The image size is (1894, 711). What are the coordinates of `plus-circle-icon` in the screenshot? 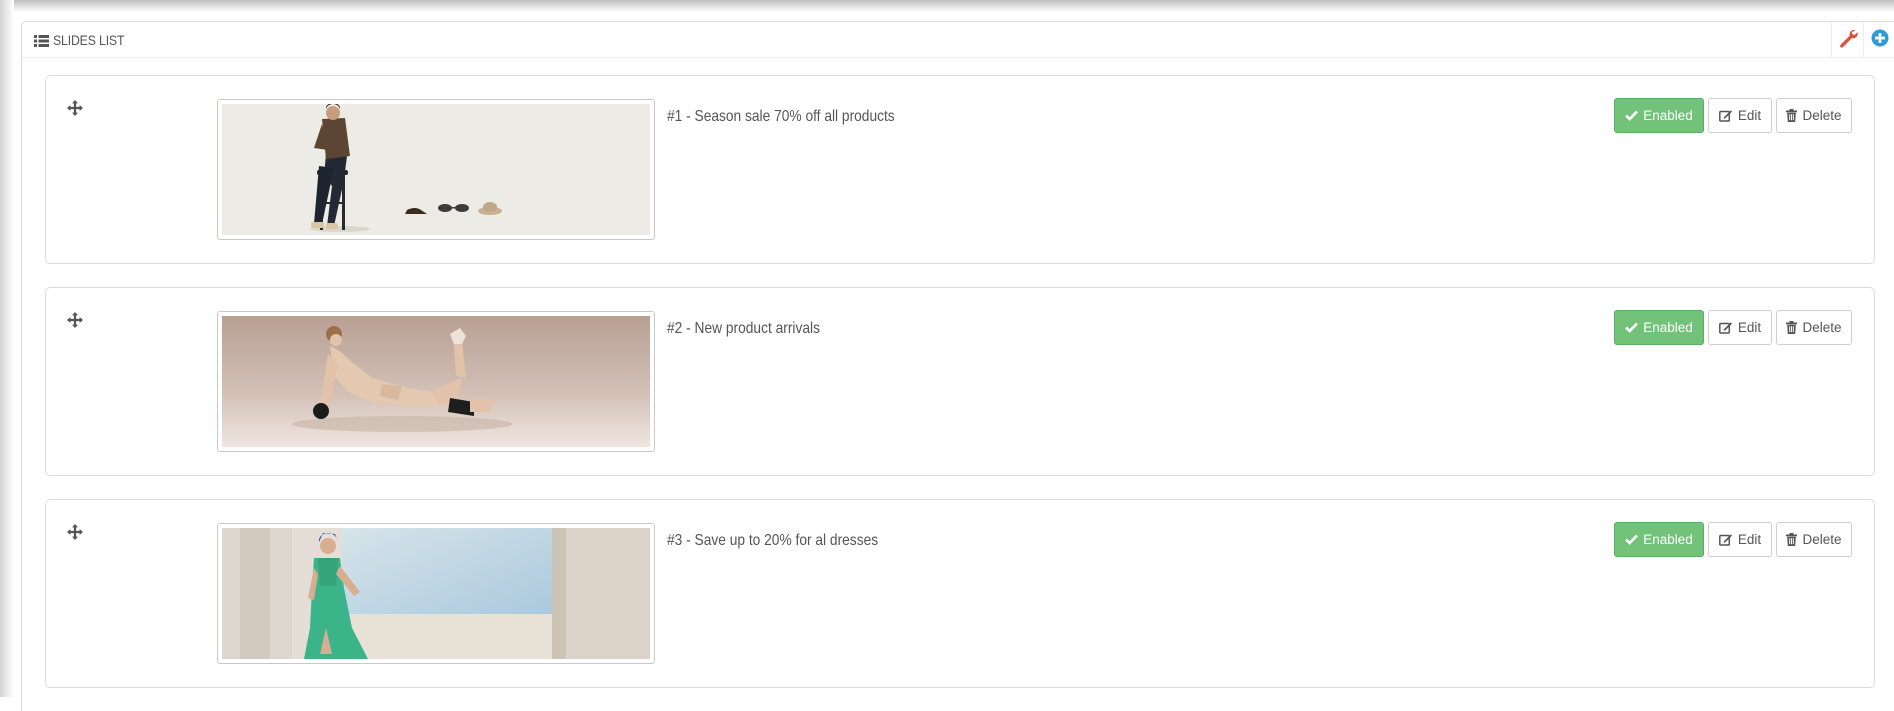 It's located at (1880, 40).